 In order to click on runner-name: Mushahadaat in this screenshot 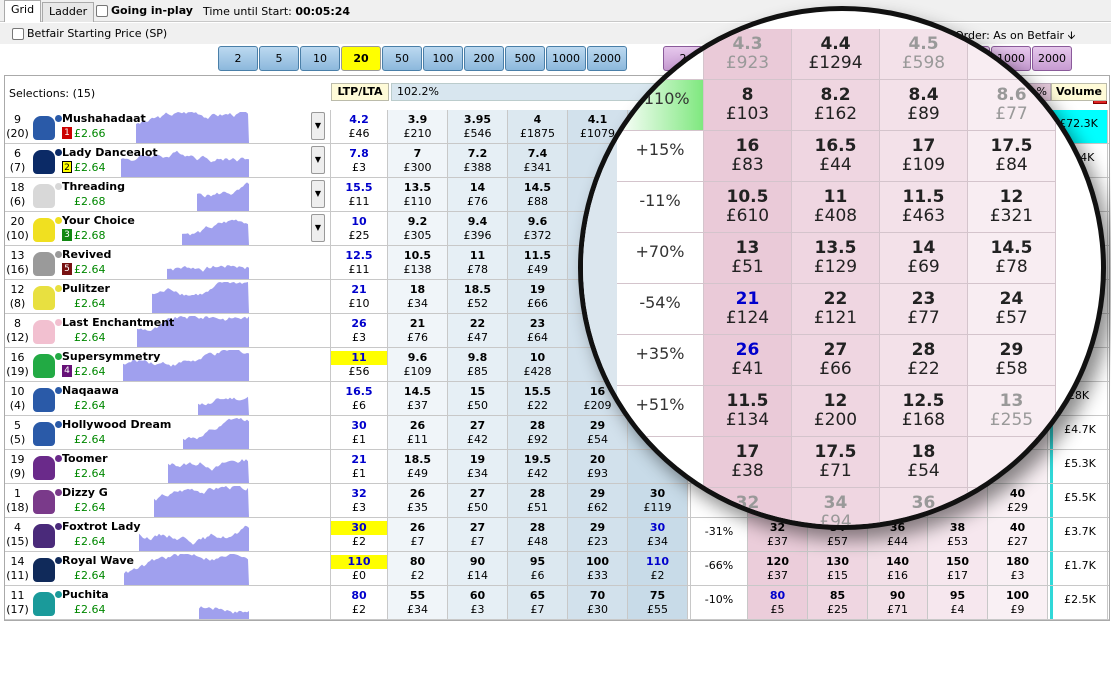, I will do `click(104, 118)`.